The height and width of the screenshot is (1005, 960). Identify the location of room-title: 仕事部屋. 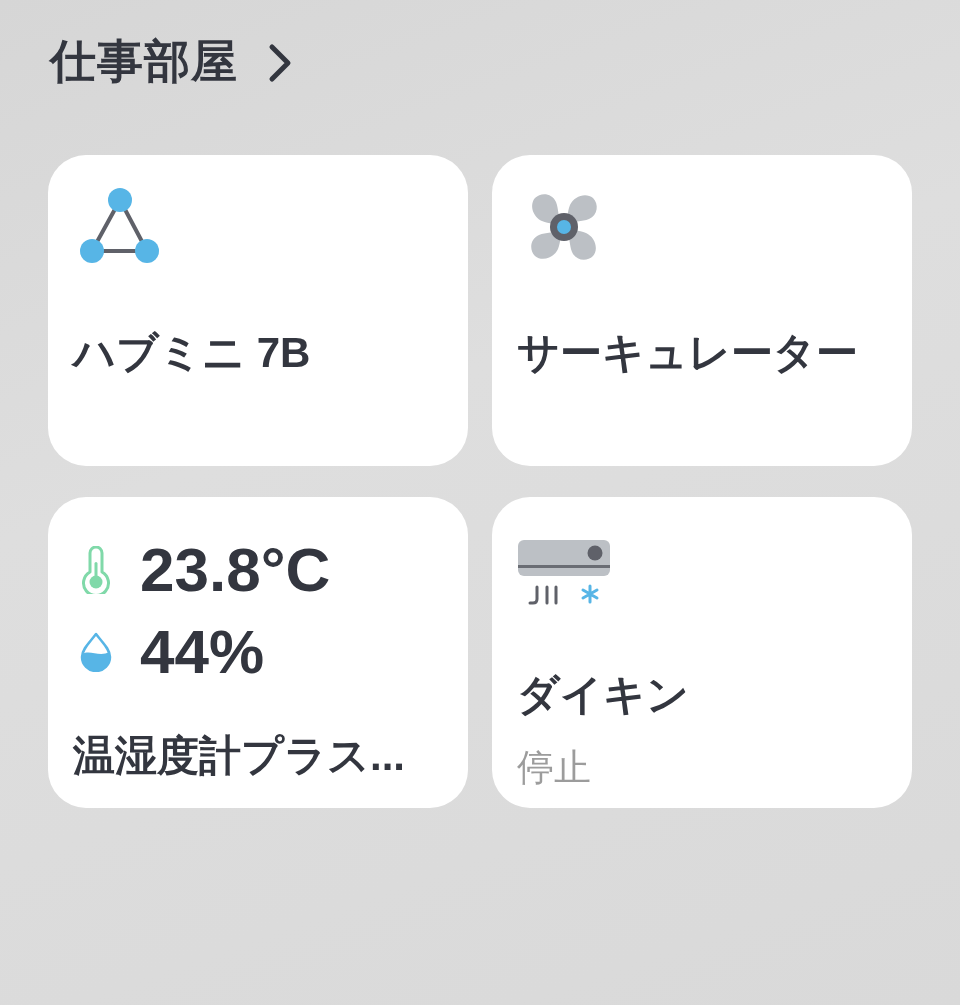
(144, 61).